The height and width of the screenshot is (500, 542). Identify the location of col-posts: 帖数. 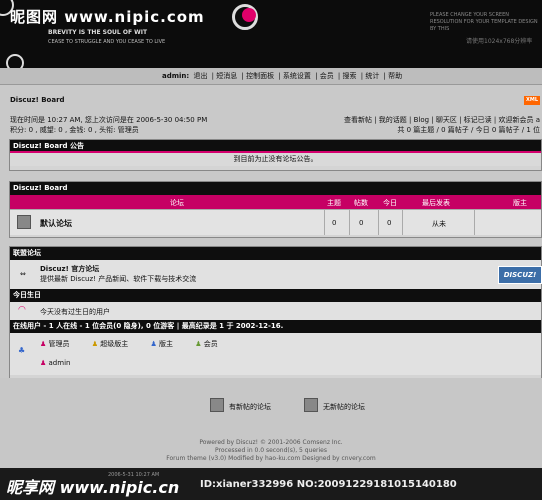
(361, 203).